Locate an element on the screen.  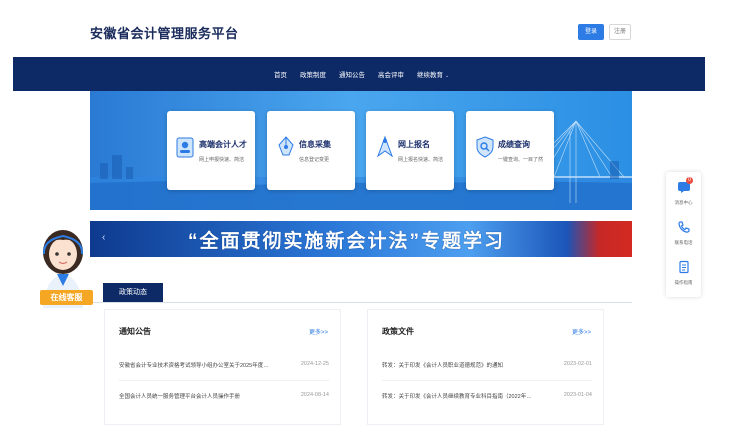
banner-prev-icon: ‹ is located at coordinates (103, 237).